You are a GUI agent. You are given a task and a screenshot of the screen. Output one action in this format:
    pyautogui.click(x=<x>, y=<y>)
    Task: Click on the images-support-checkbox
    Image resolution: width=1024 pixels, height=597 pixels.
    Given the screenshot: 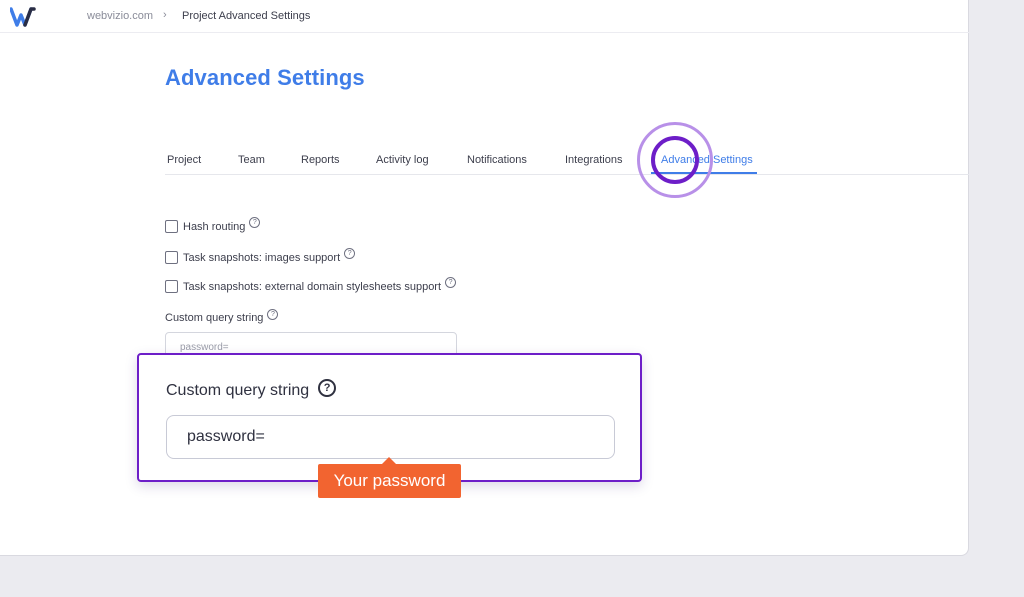 What is the action you would take?
    pyautogui.click(x=171, y=257)
    